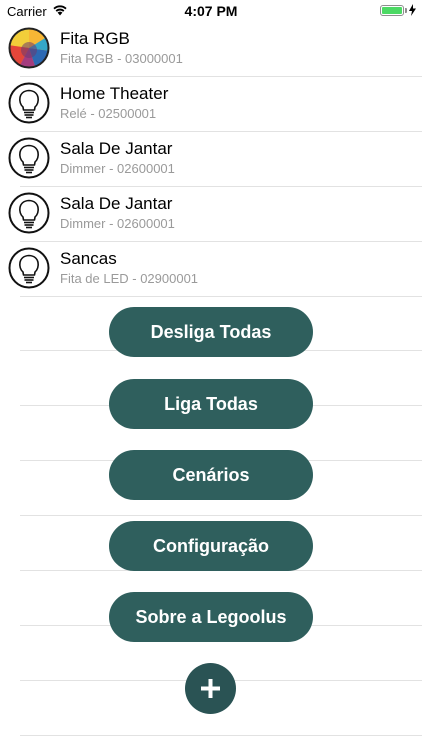  I want to click on device-subtitle: Fita de LED - 02900001, so click(129, 278).